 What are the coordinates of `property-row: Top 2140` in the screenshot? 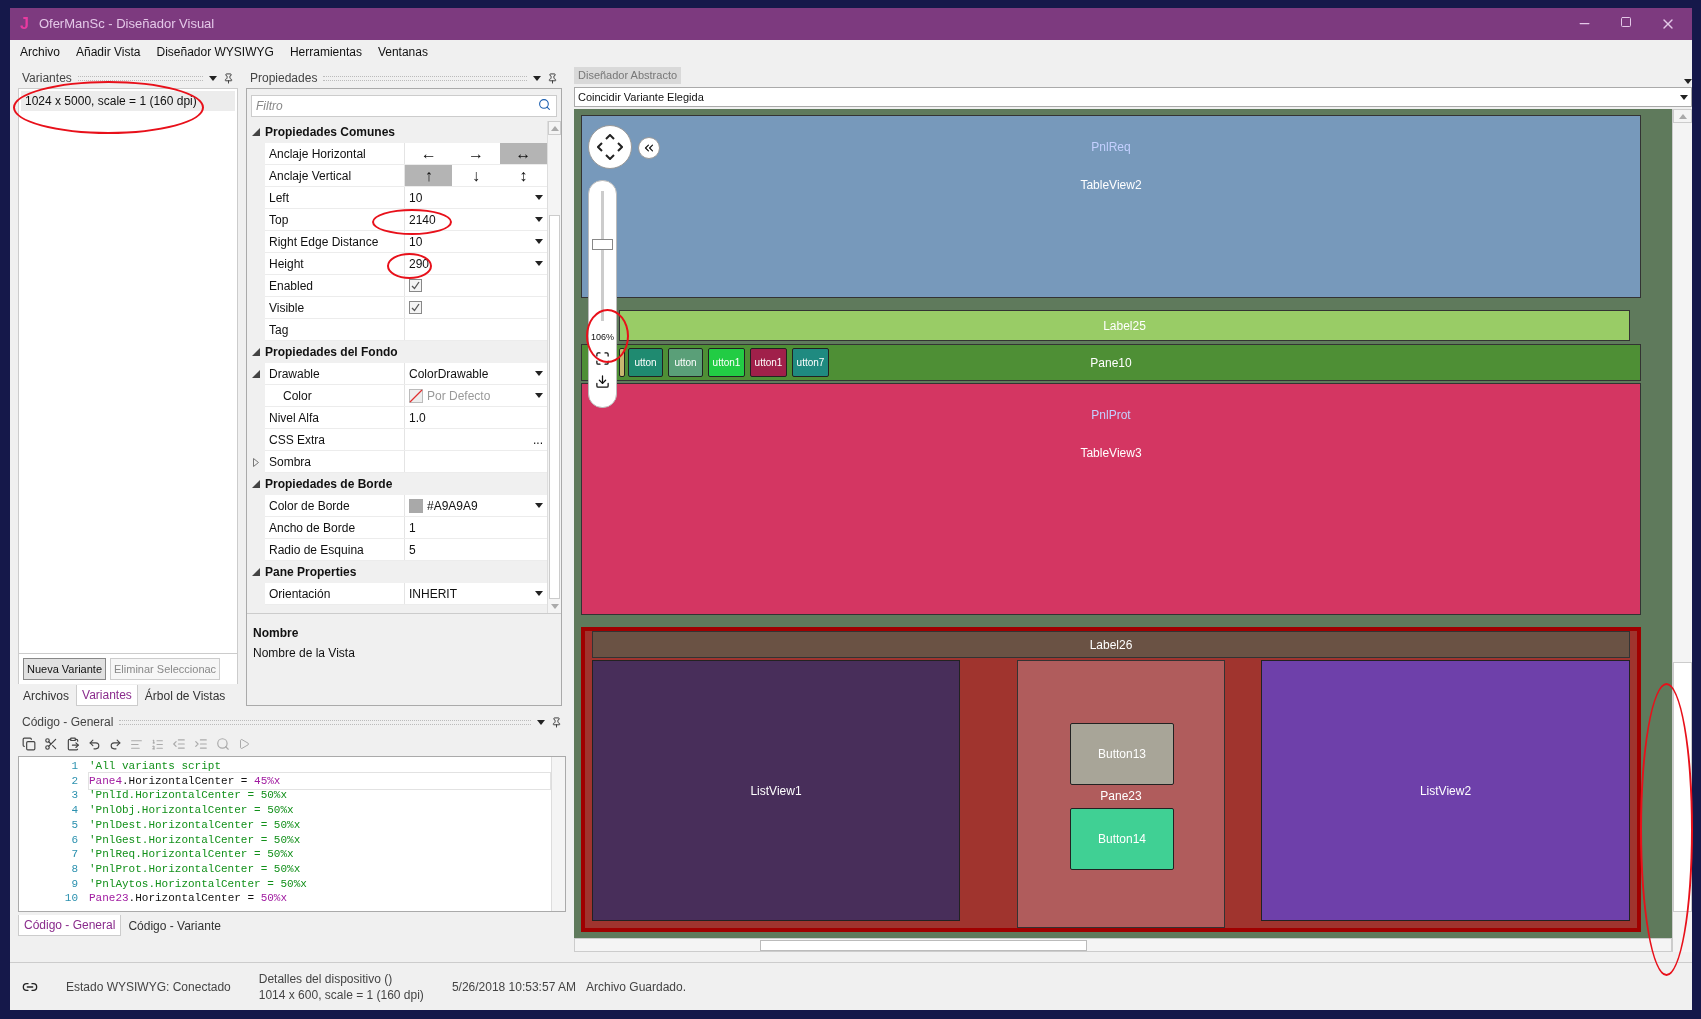 It's located at (406, 220).